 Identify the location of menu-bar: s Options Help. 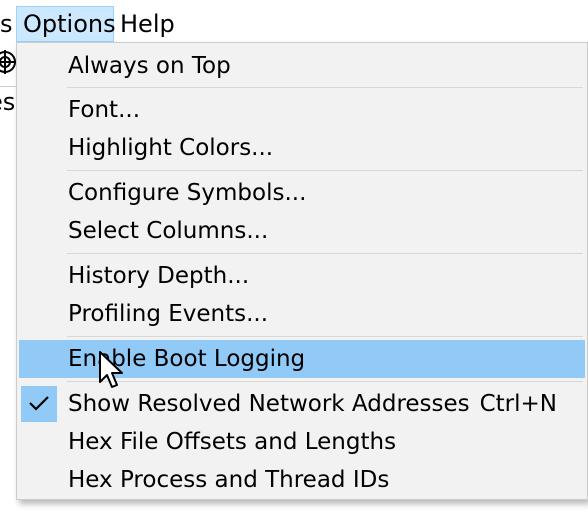
(294, 21).